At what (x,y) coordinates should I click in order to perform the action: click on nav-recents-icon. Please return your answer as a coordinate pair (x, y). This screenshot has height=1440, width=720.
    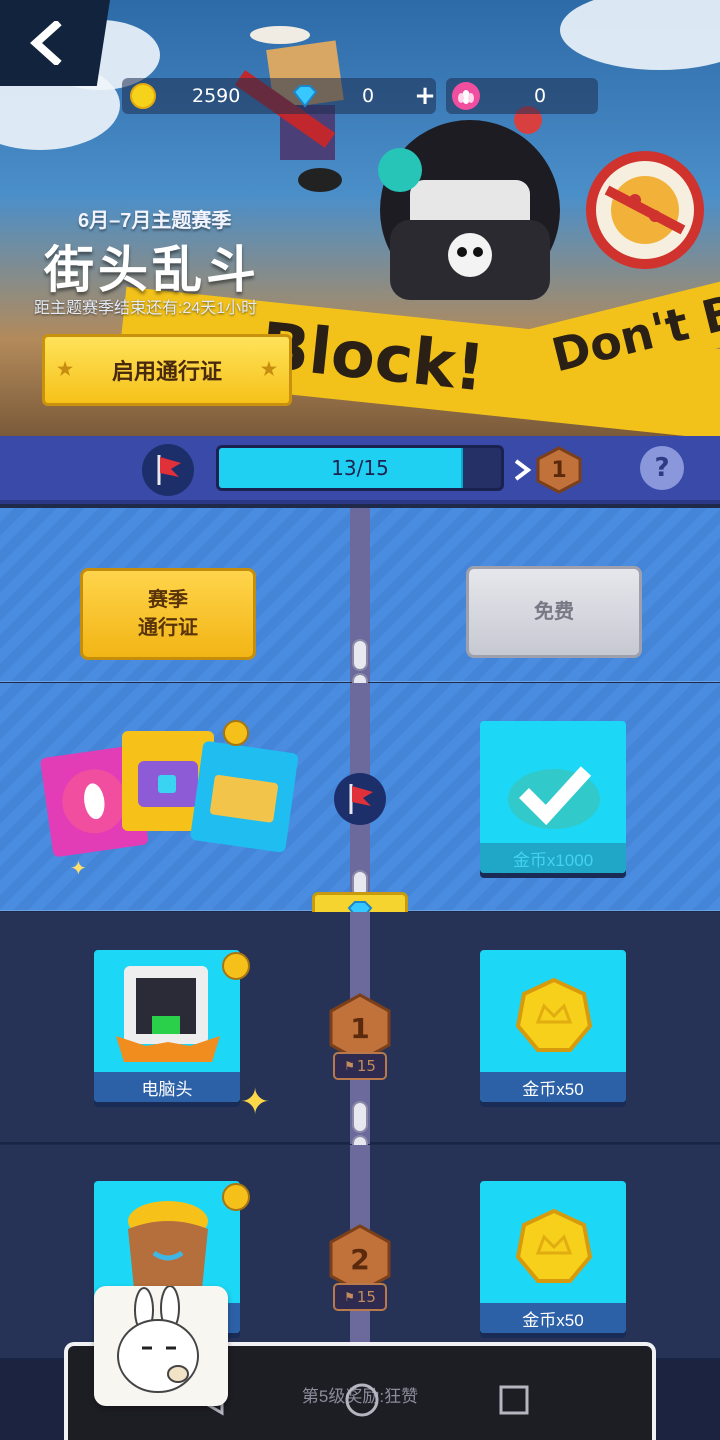
    Looking at the image, I should click on (514, 1400).